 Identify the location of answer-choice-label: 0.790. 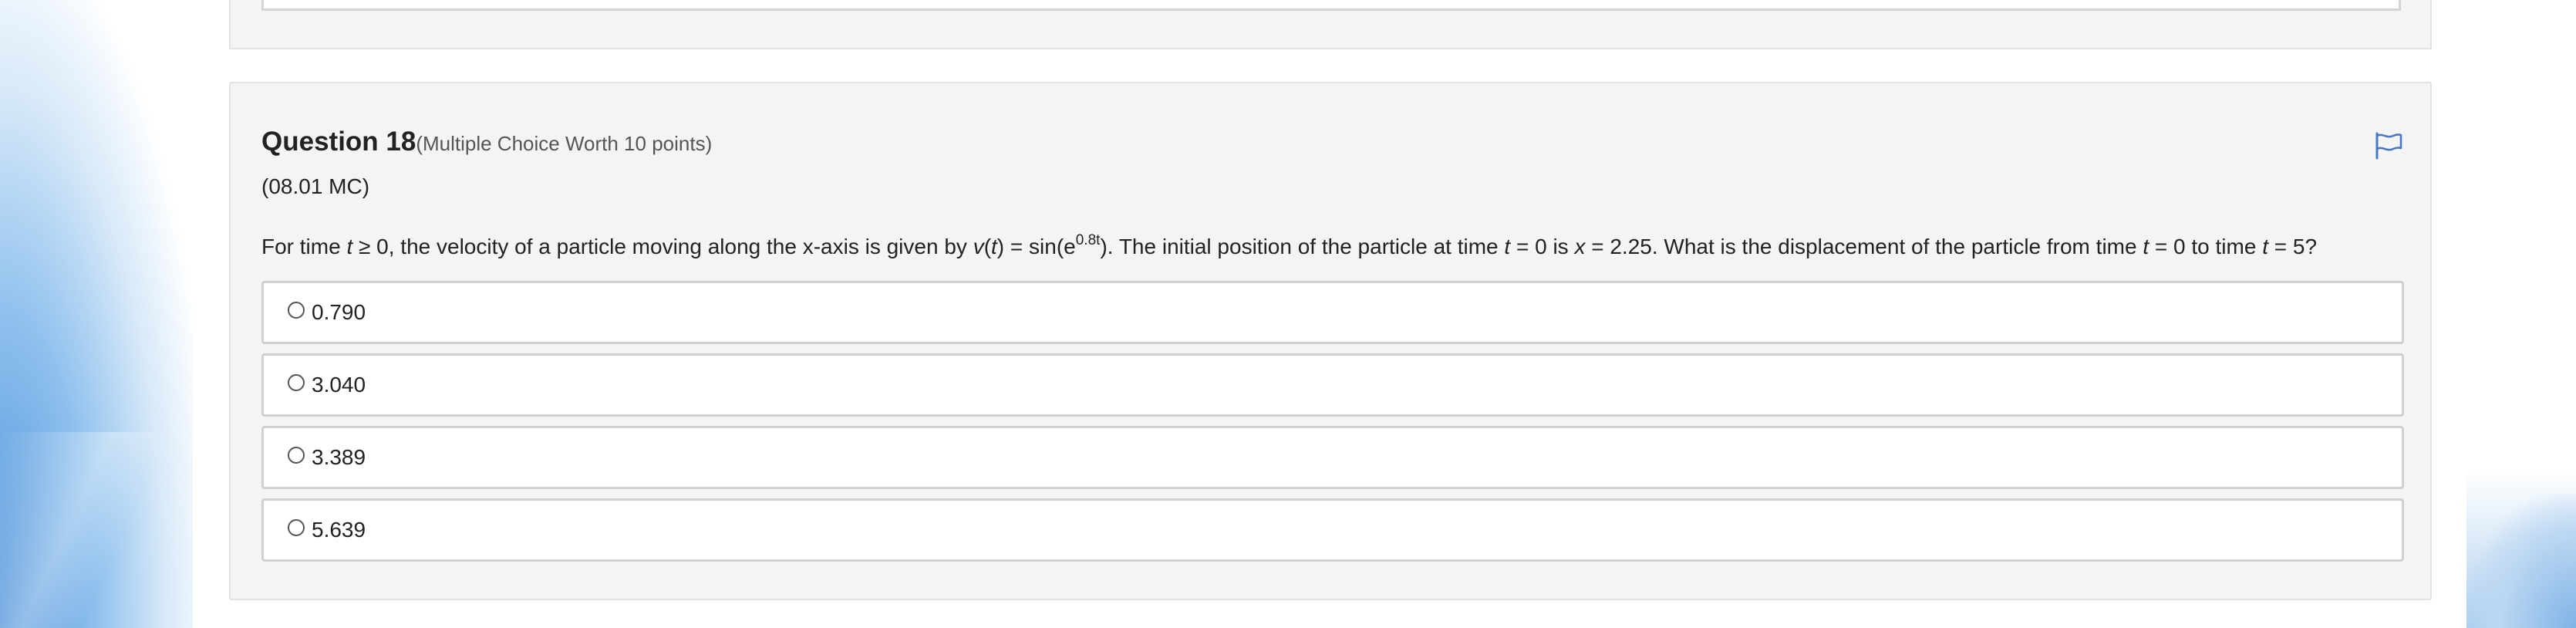
(339, 312).